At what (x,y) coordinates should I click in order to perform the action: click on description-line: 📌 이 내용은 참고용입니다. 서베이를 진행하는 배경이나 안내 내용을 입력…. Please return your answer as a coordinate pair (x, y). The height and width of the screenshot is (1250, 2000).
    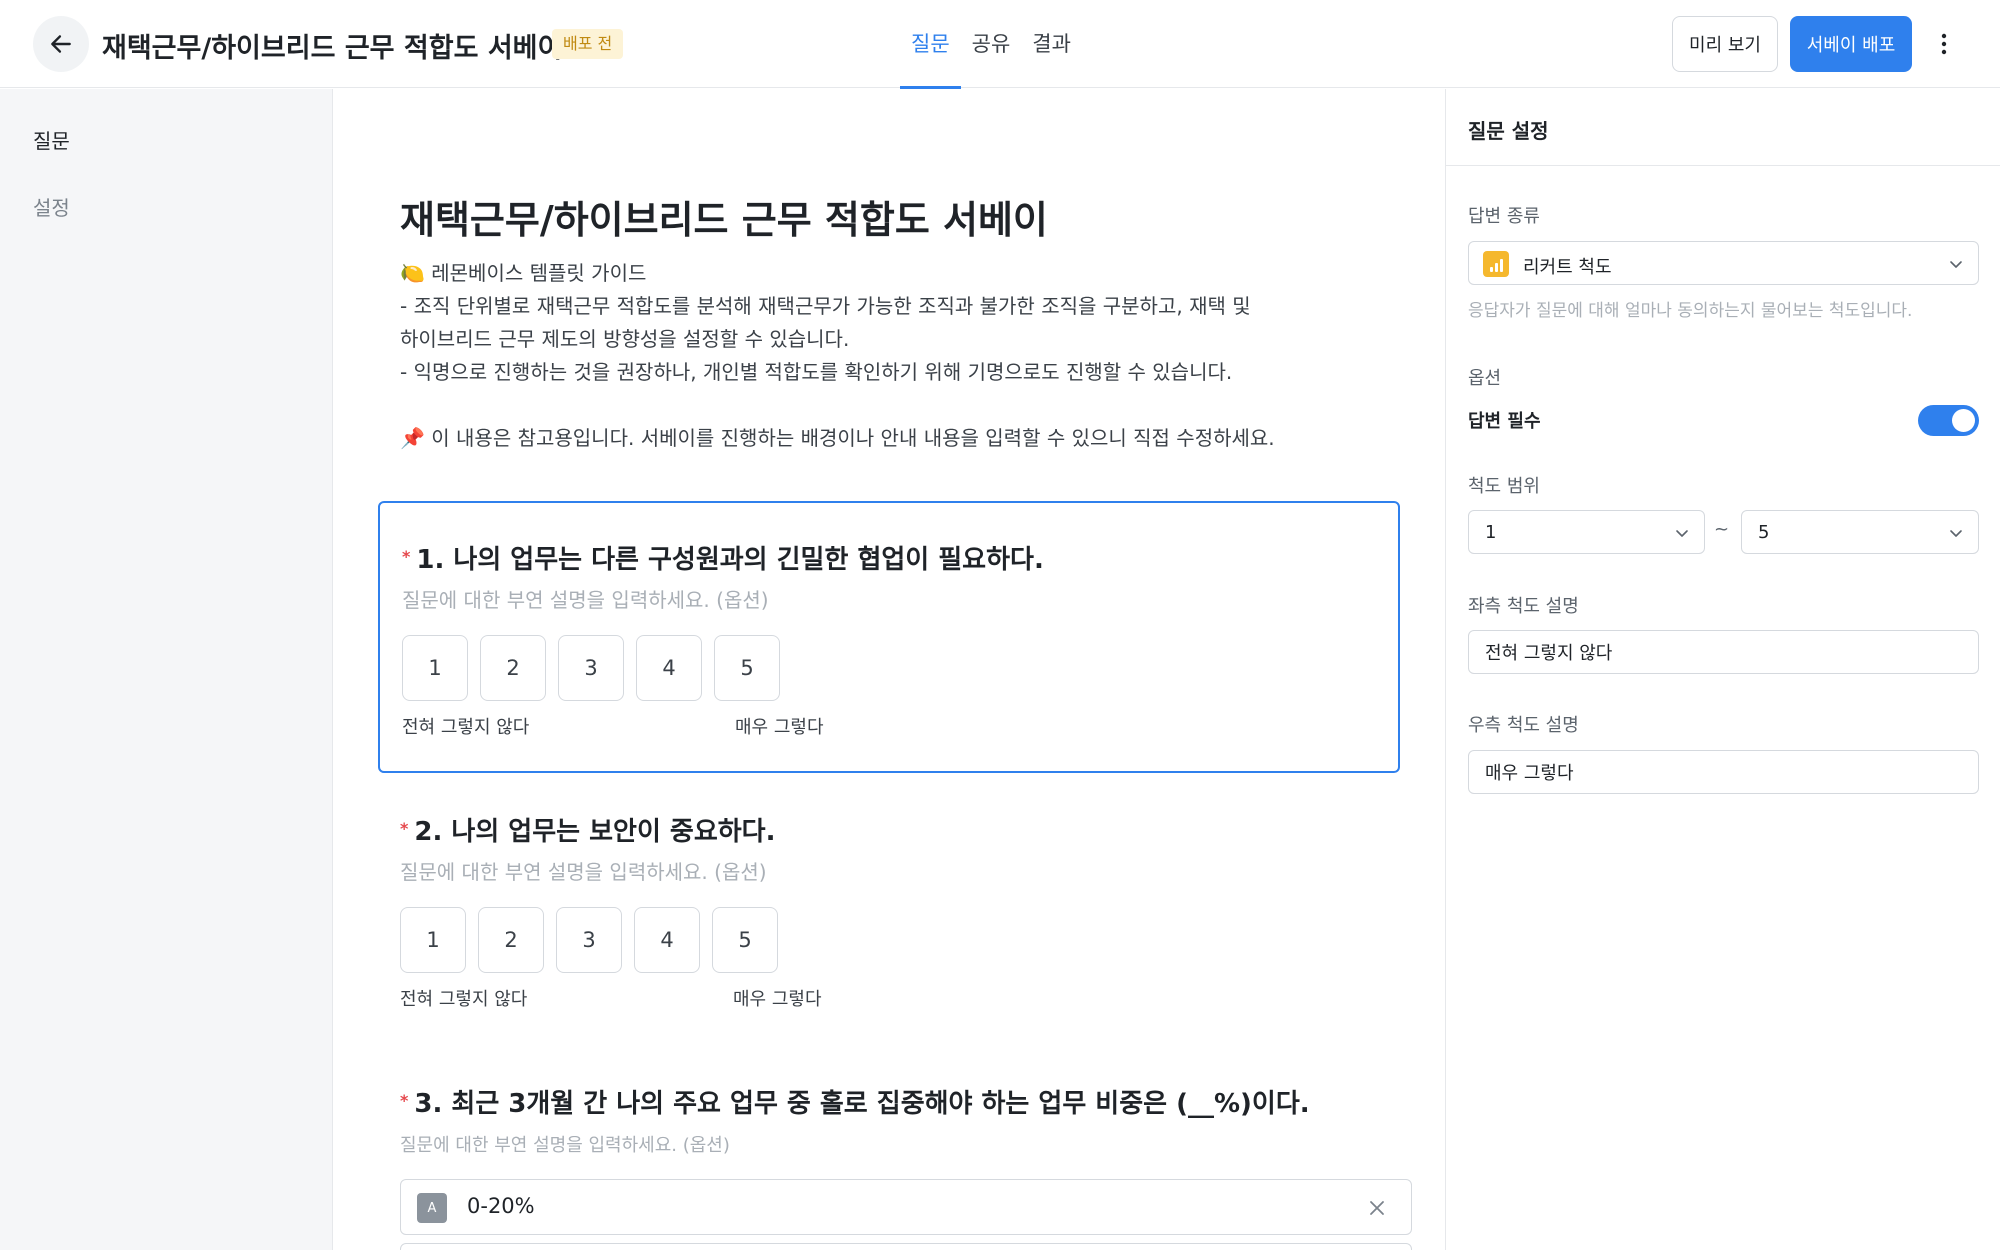
    Looking at the image, I should click on (837, 438).